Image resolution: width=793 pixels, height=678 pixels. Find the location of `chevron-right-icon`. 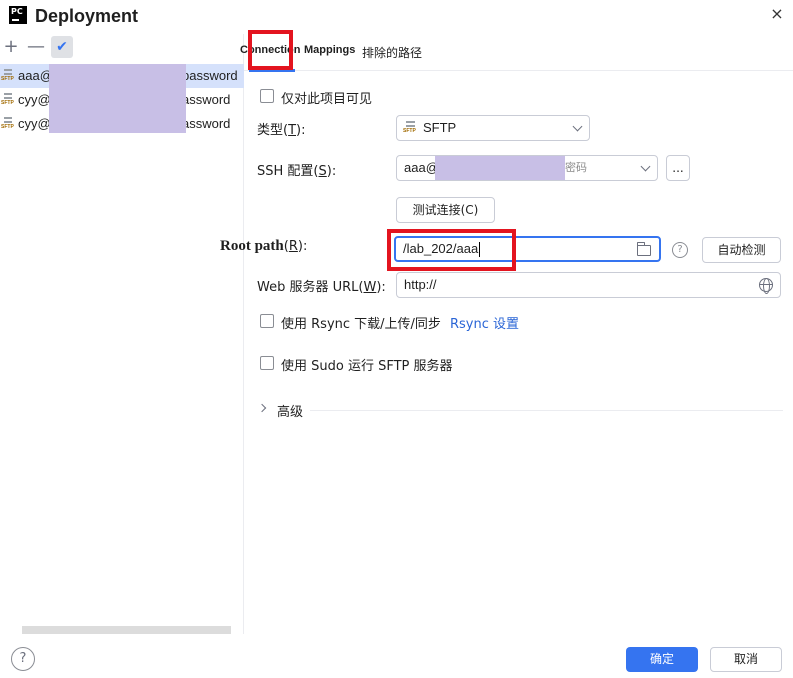

chevron-right-icon is located at coordinates (262, 408).